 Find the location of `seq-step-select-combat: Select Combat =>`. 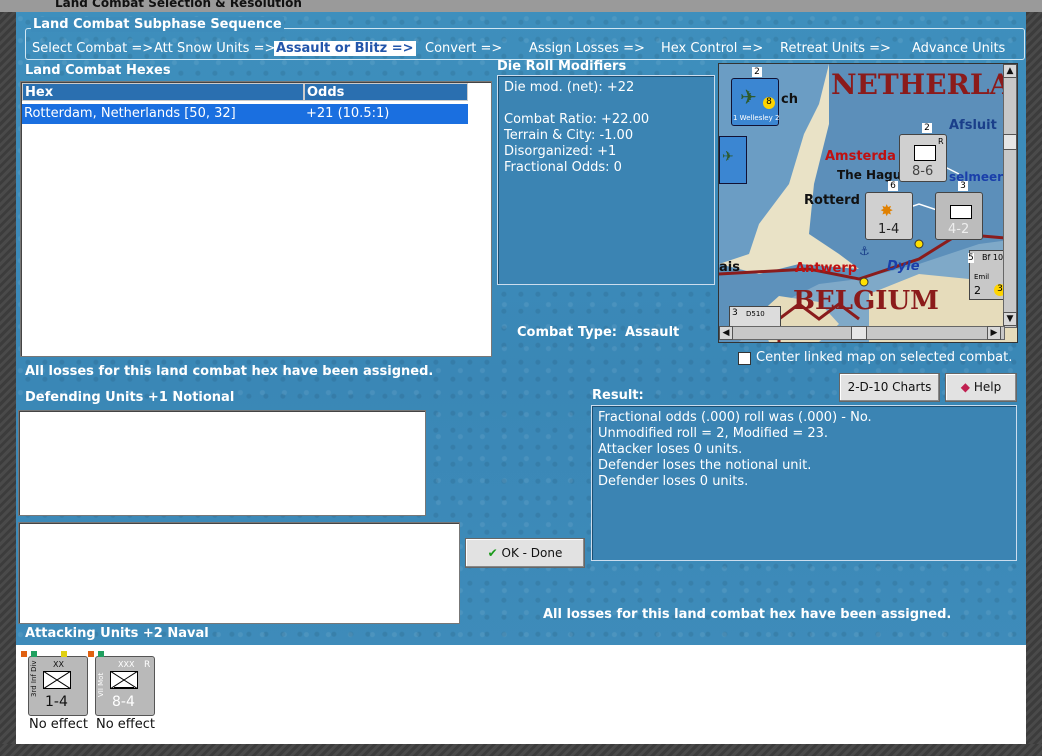

seq-step-select-combat: Select Combat => is located at coordinates (92, 48).